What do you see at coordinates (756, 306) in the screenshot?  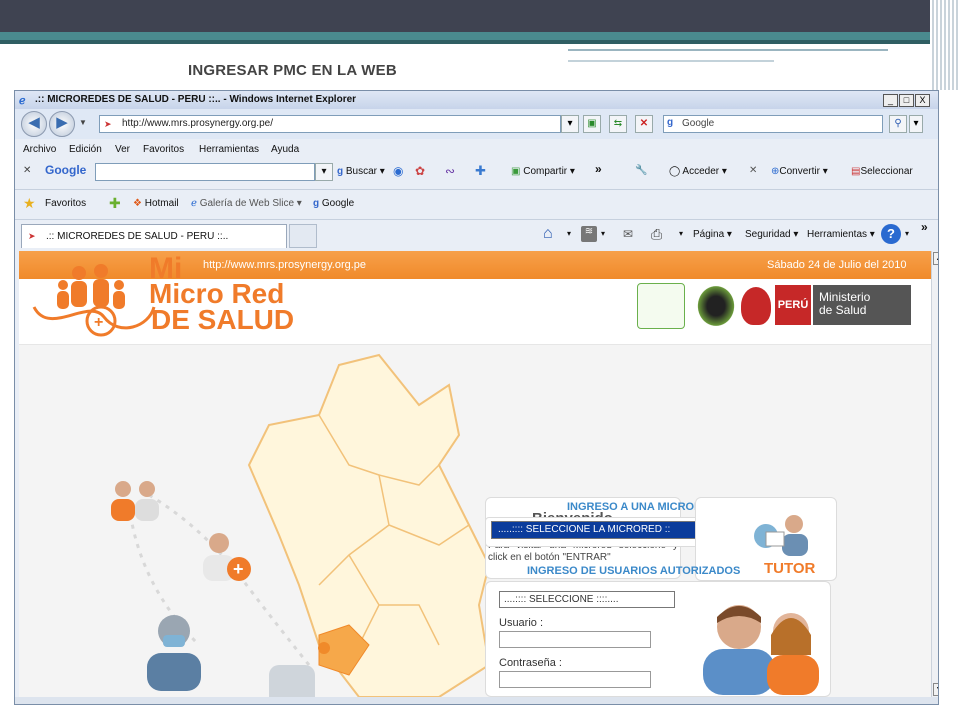 I see `peru-shield-icon` at bounding box center [756, 306].